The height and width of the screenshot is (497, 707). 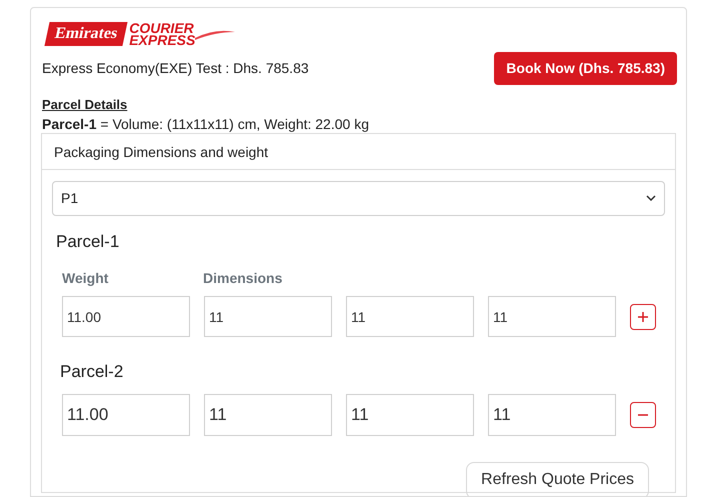 I want to click on parcel-title: Parcel-1, so click(x=88, y=241).